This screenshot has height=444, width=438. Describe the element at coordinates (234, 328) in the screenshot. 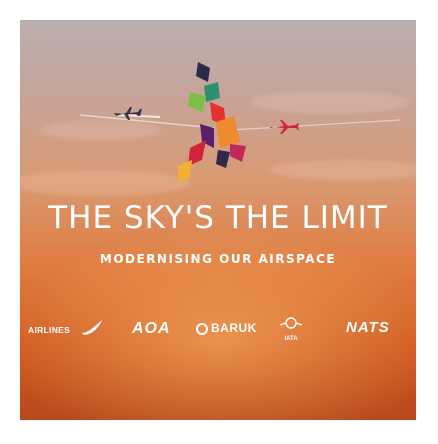

I see `logo-label: BARUK` at that location.